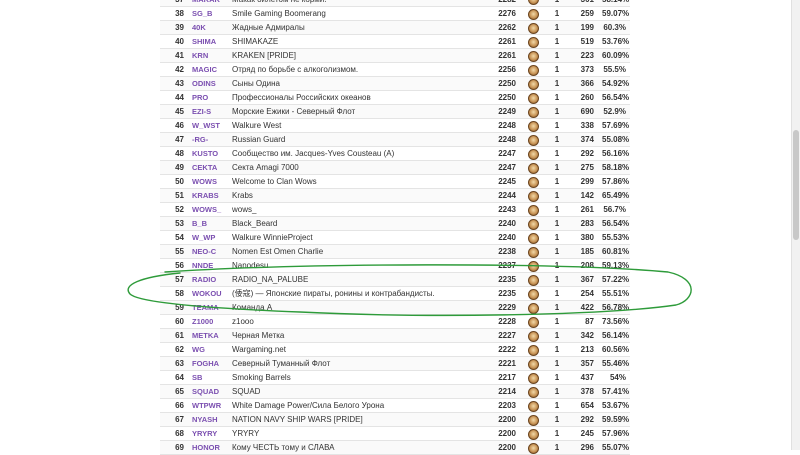 The image size is (800, 455). Describe the element at coordinates (208, 266) in the screenshot. I see `clan-tag-link: NNDE` at that location.